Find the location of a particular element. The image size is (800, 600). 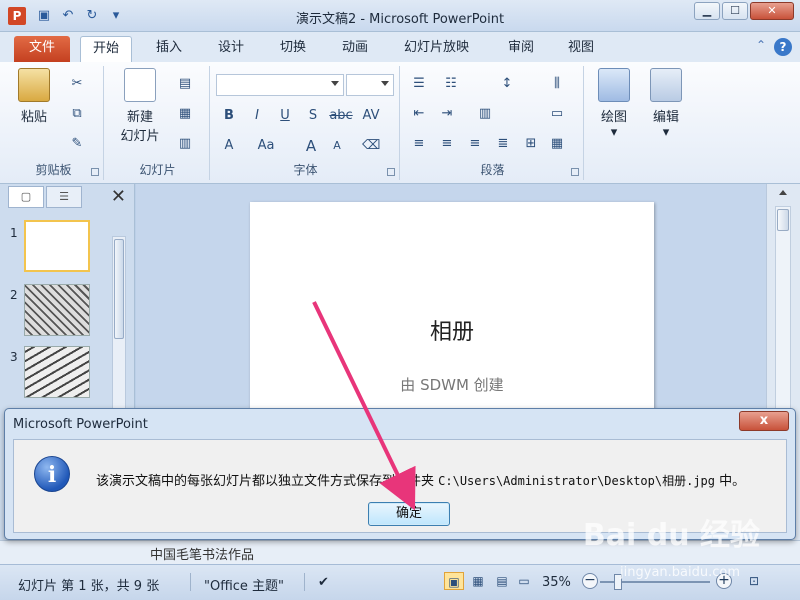

slides-tab-icon: ▢ is located at coordinates (26, 197).